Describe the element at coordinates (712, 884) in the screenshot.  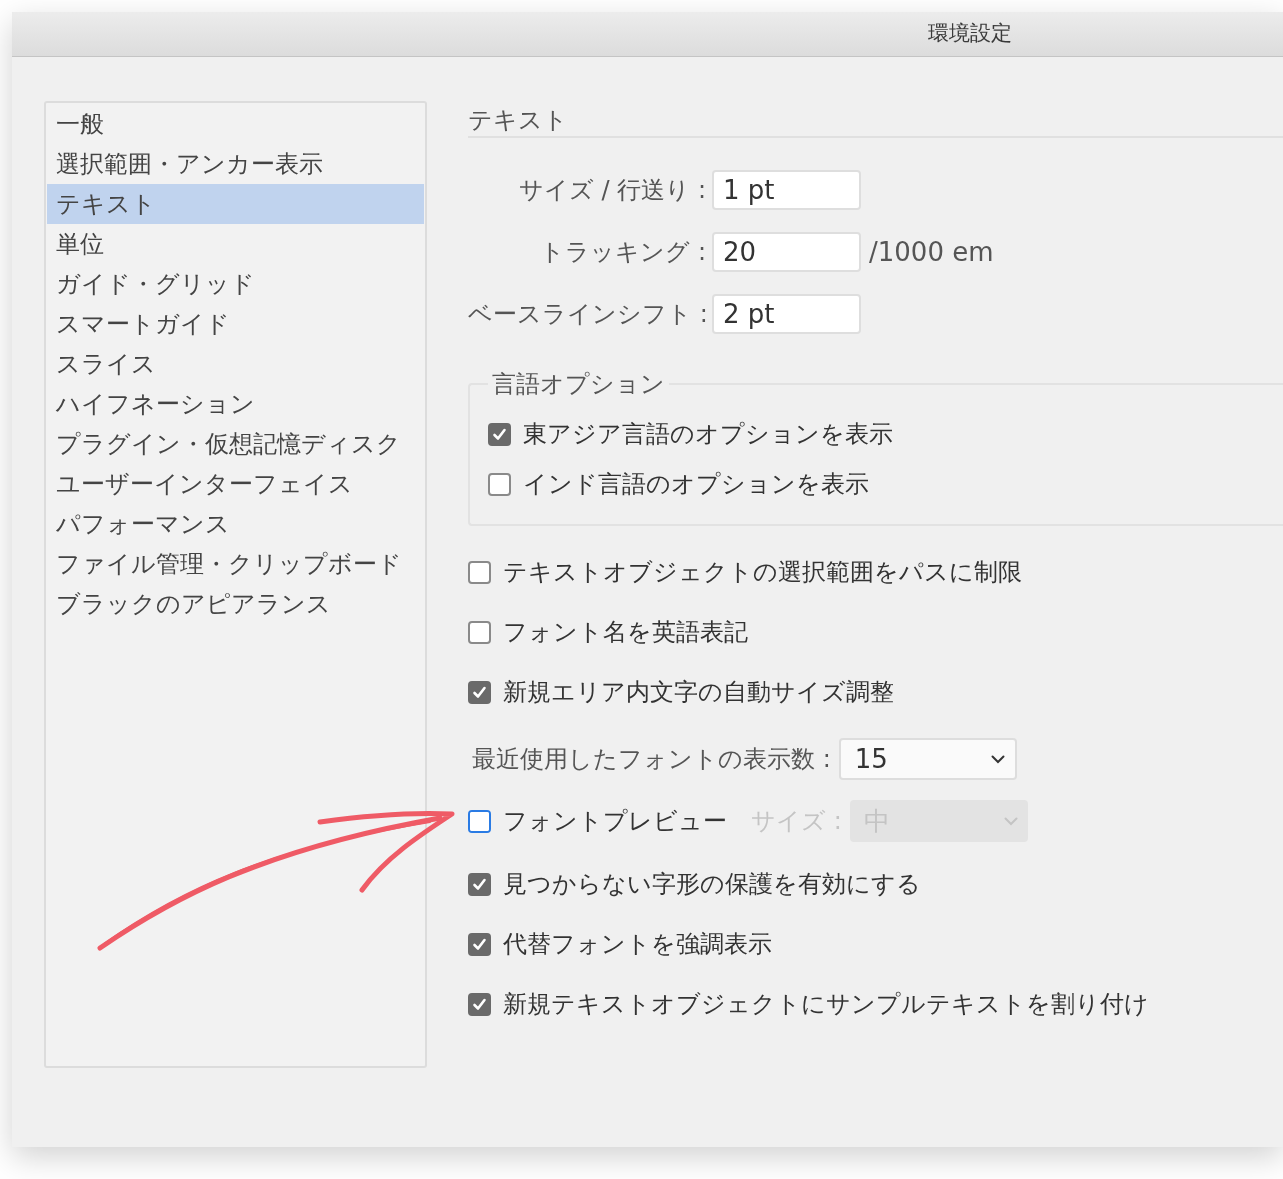
I see `checkbox-label: 見つからない字形の保護を有効にする` at that location.